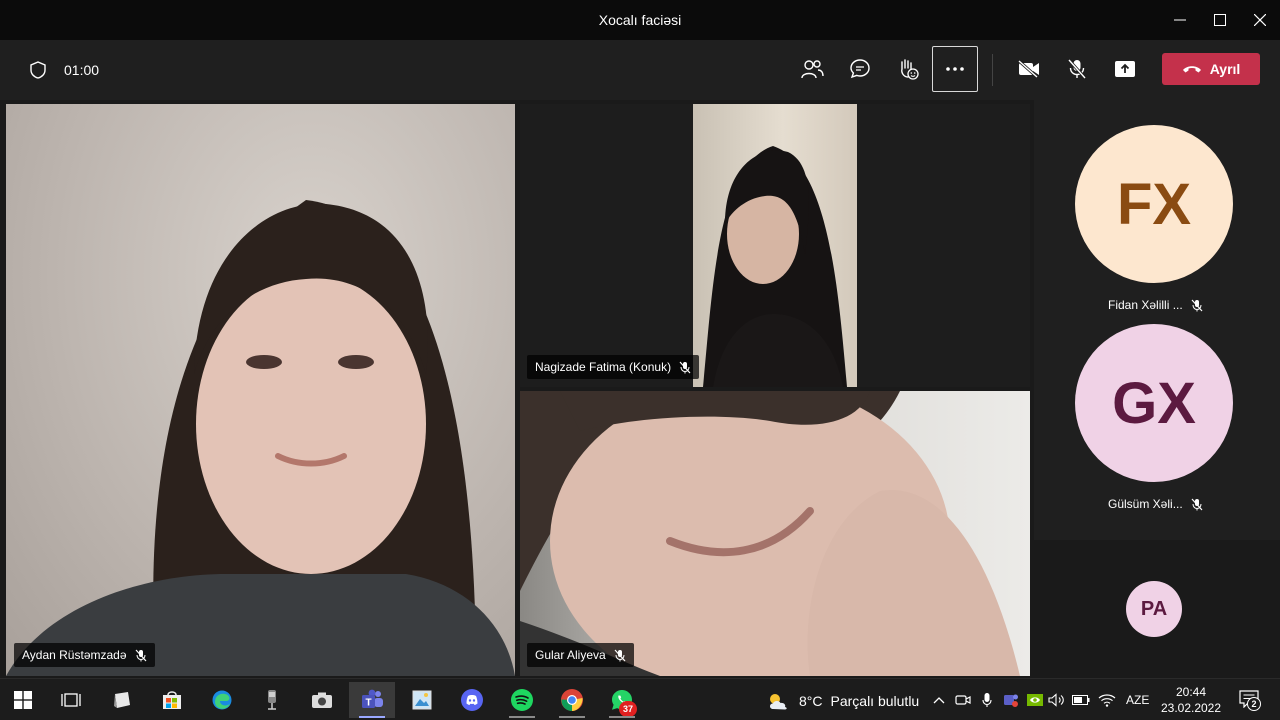  I want to click on participant-name-tag: Nagizade Fatima (Konuk), so click(613, 367).